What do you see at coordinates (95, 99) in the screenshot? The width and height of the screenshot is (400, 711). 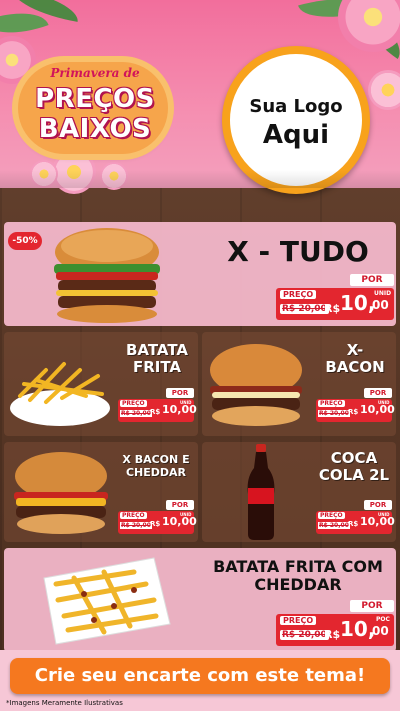 I see `promo-title-line1: PREÇOS` at bounding box center [95, 99].